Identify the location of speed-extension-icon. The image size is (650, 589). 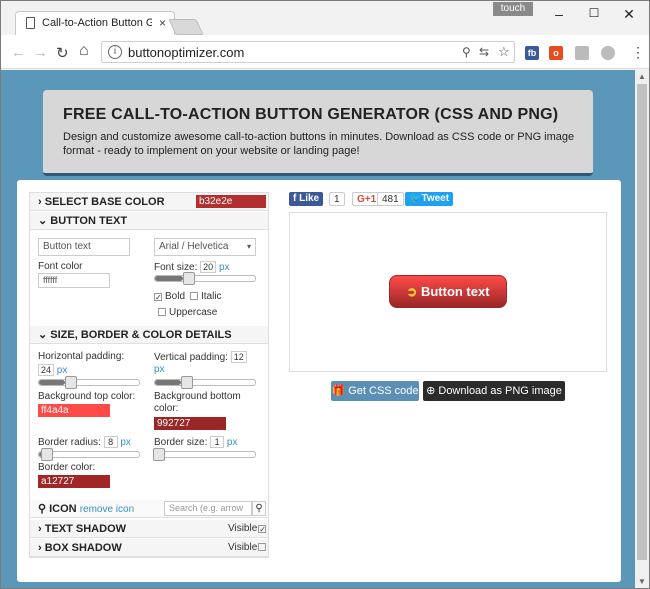
(608, 53).